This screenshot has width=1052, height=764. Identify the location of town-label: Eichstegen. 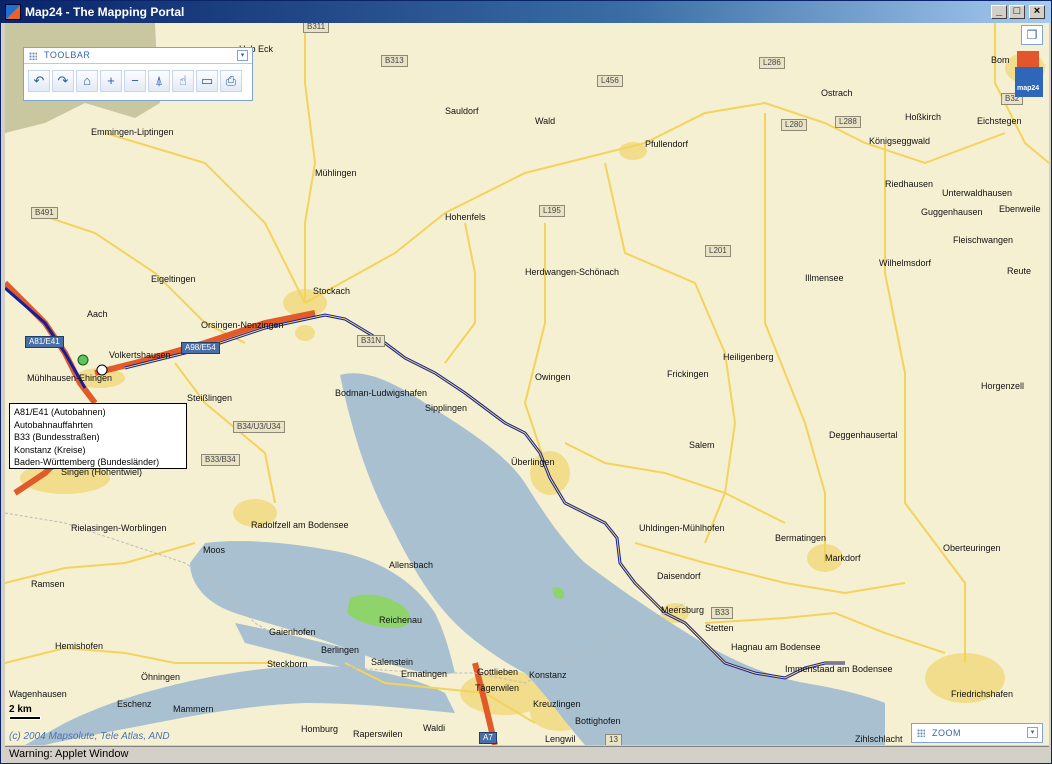
(999, 121).